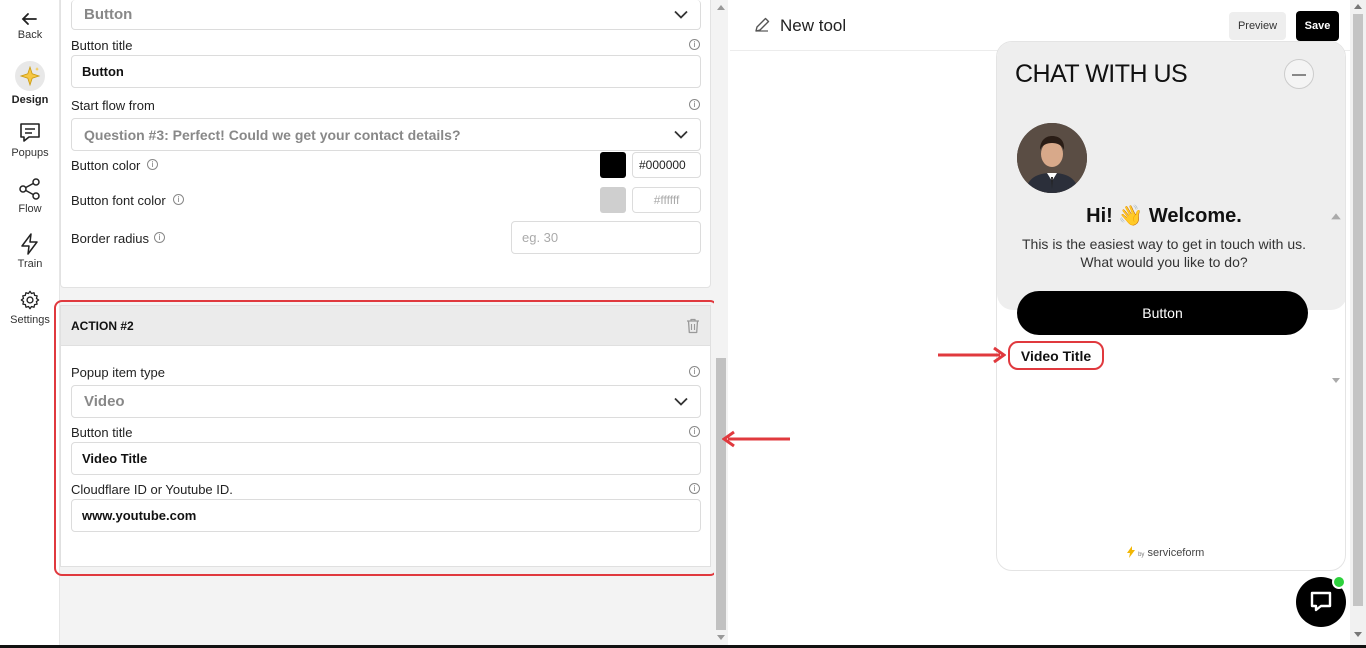  What do you see at coordinates (30, 153) in the screenshot?
I see `nav-popups-label: Popups` at bounding box center [30, 153].